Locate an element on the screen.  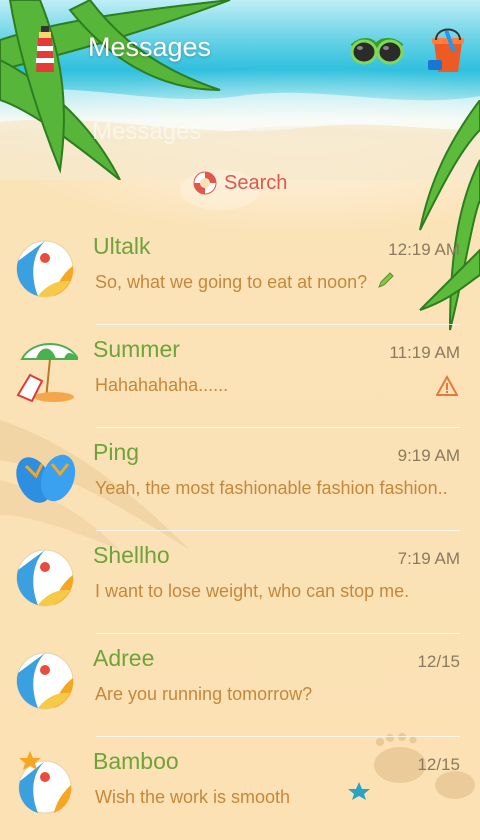
contact-name: Adree is located at coordinates (124, 658).